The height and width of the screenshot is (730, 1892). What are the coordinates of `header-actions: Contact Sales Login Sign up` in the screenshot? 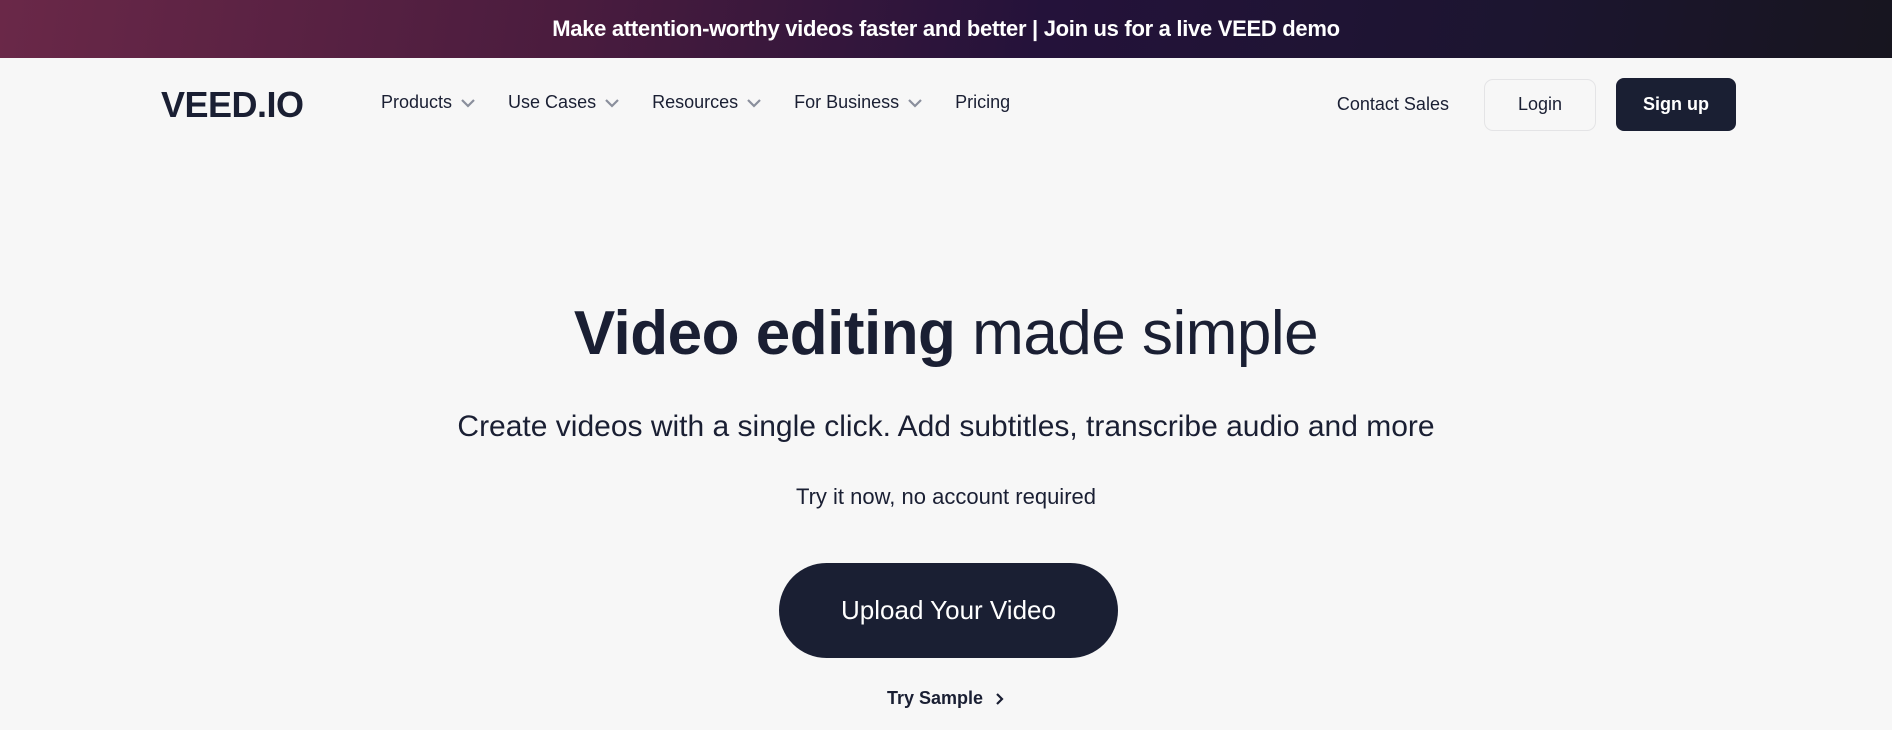 It's located at (1536, 104).